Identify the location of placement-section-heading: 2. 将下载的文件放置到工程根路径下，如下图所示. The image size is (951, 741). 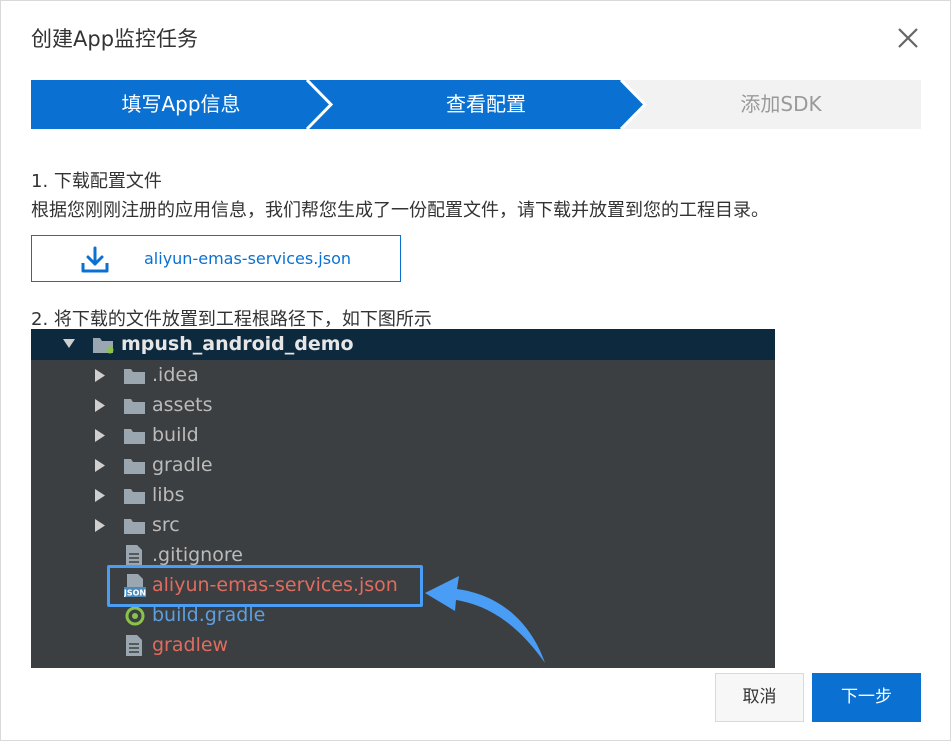
(231, 319).